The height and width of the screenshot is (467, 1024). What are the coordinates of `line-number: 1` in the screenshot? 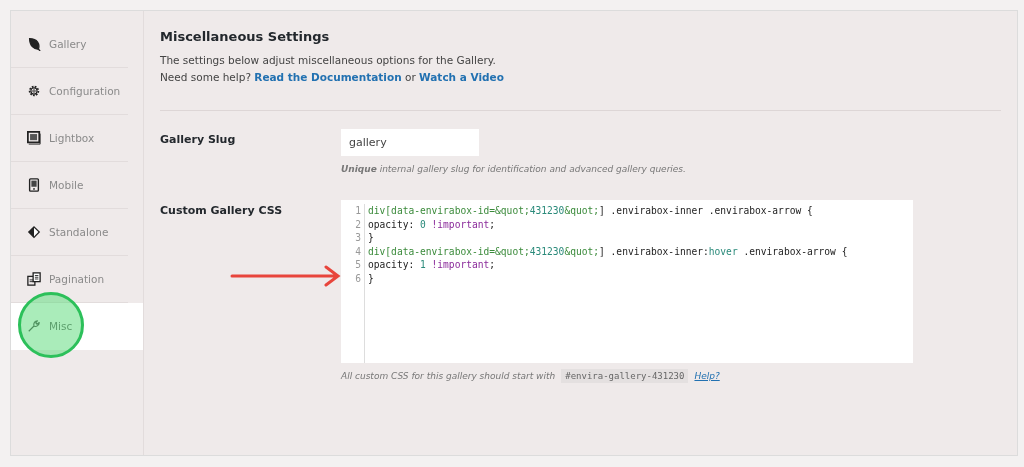 It's located at (358, 211).